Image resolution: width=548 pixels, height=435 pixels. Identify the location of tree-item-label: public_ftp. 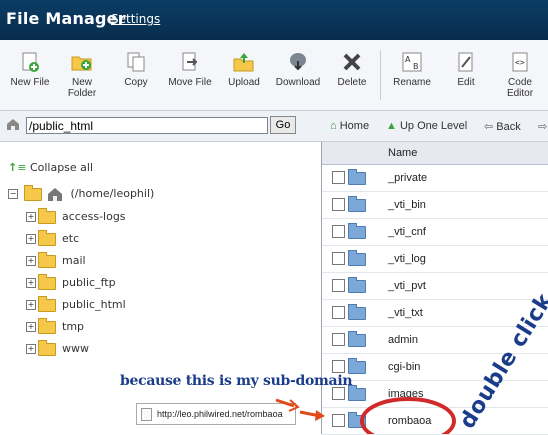
(89, 282).